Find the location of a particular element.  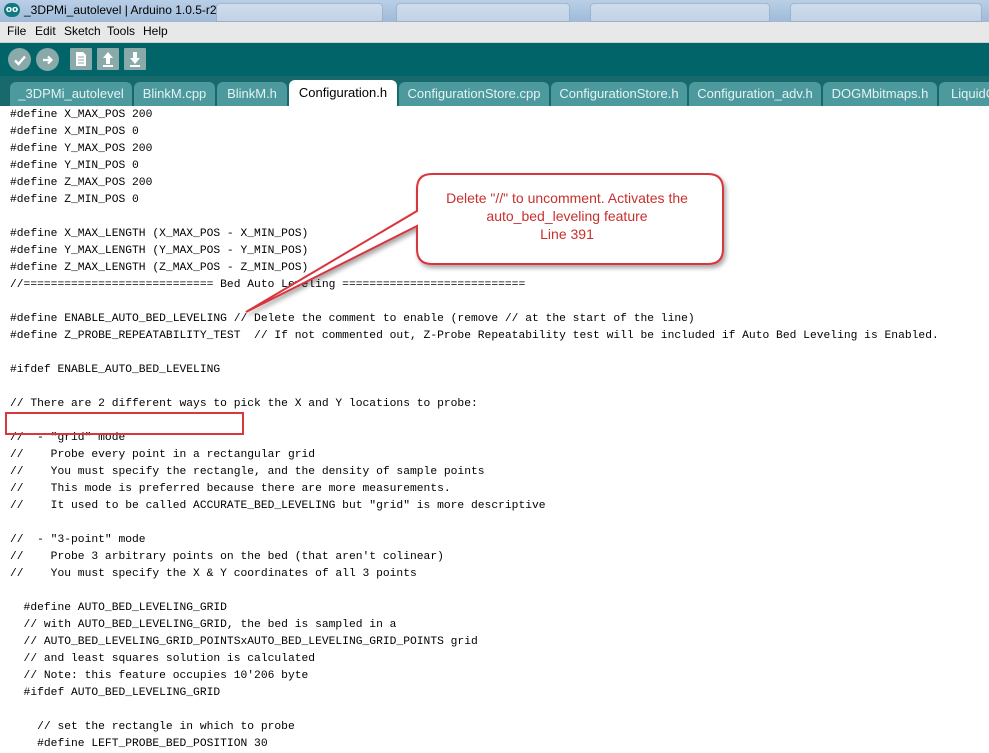

open-arrow-up-icon is located at coordinates (108, 59).